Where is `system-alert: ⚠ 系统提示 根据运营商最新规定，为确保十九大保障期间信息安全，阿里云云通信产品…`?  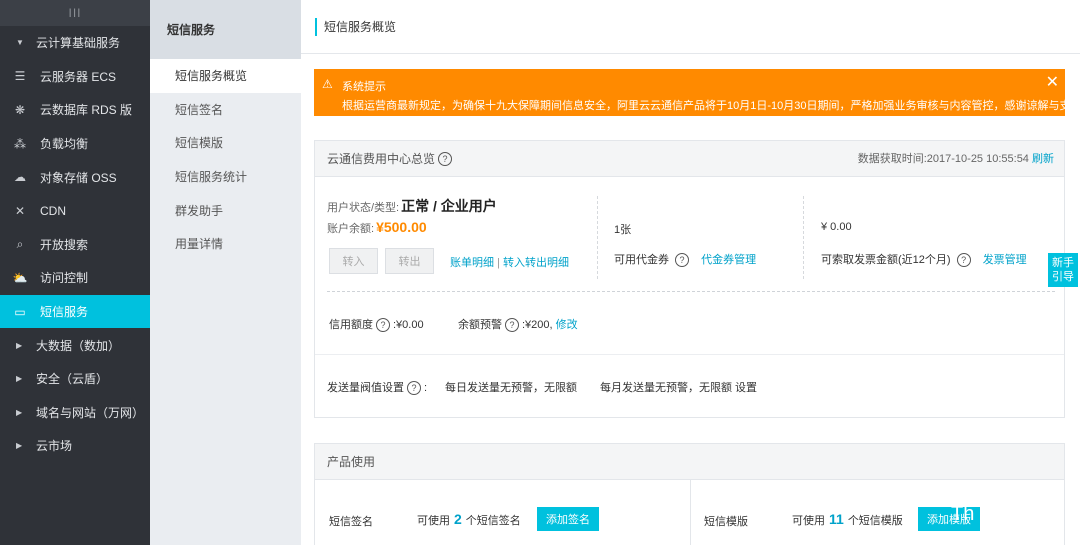 system-alert: ⚠ 系统提示 根据运营商最新规定，为确保十九大保障期间信息安全，阿里云云通信产品… is located at coordinates (697, 92).